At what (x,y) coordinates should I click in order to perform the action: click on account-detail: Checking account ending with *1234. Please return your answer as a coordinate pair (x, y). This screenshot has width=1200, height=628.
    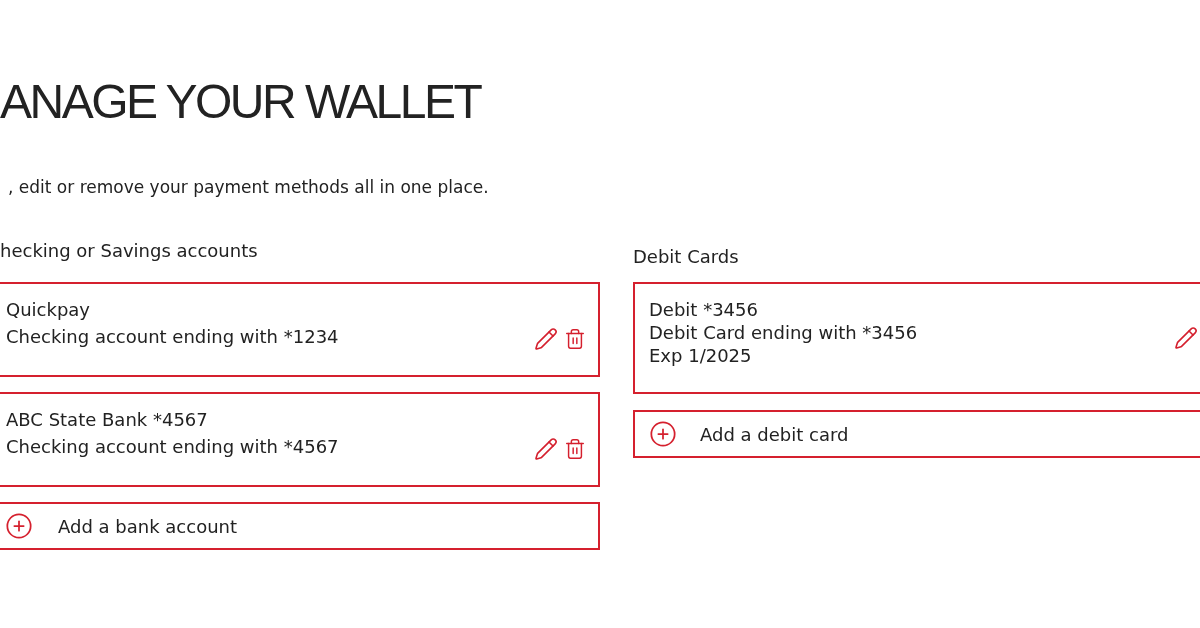
    Looking at the image, I should click on (172, 337).